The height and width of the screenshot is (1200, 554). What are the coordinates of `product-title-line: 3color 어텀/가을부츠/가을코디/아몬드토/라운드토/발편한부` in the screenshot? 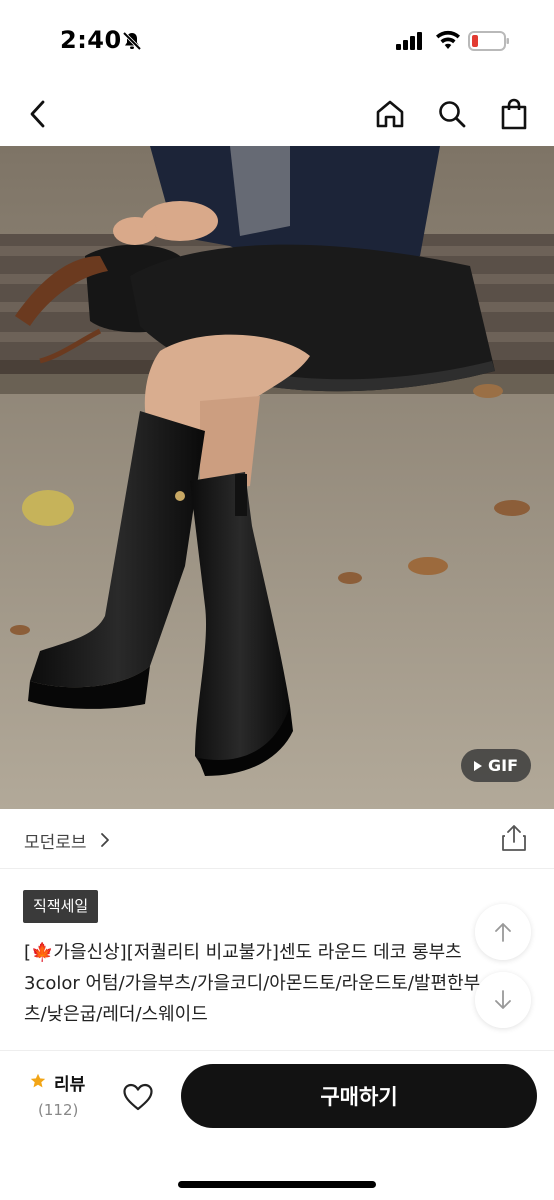 It's located at (252, 983).